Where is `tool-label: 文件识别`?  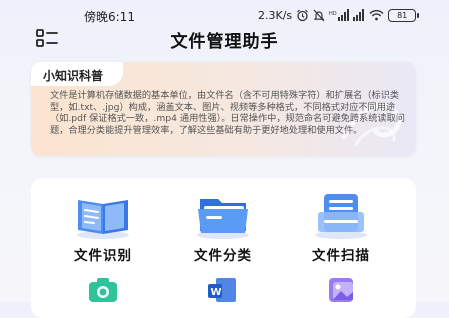
tool-label: 文件识别 is located at coordinates (103, 256).